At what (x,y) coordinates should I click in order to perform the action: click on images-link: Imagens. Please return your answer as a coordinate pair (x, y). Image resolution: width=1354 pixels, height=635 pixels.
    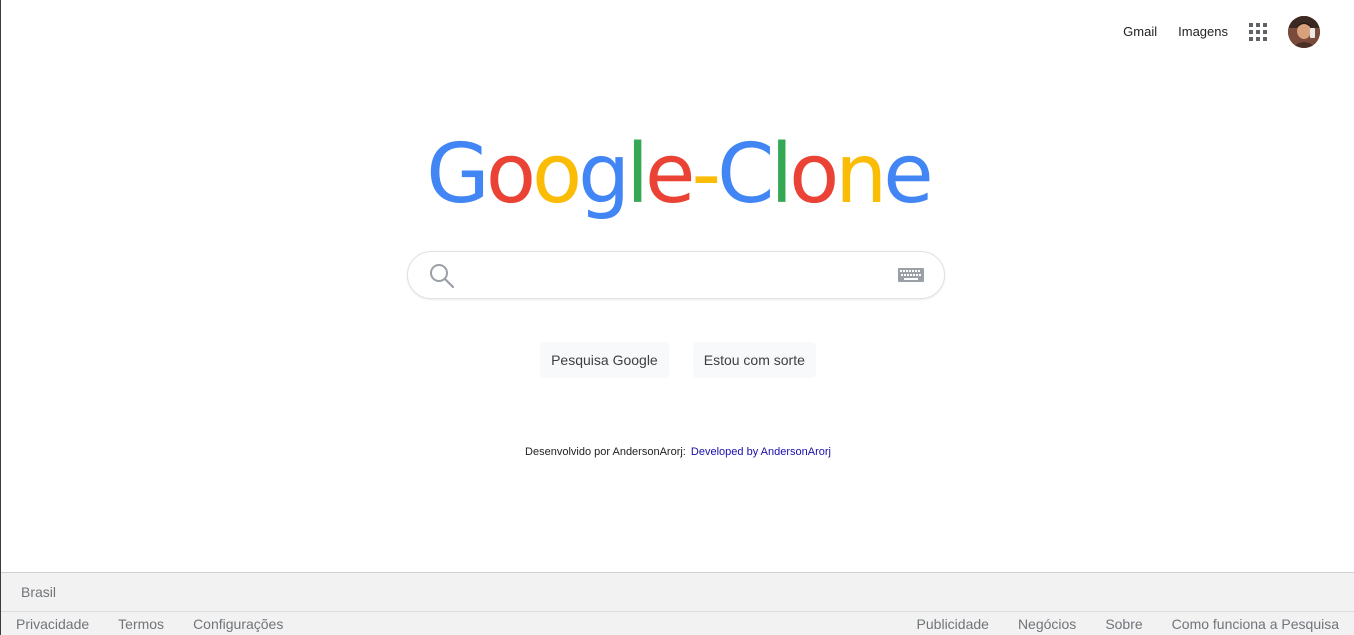
    Looking at the image, I should click on (1203, 32).